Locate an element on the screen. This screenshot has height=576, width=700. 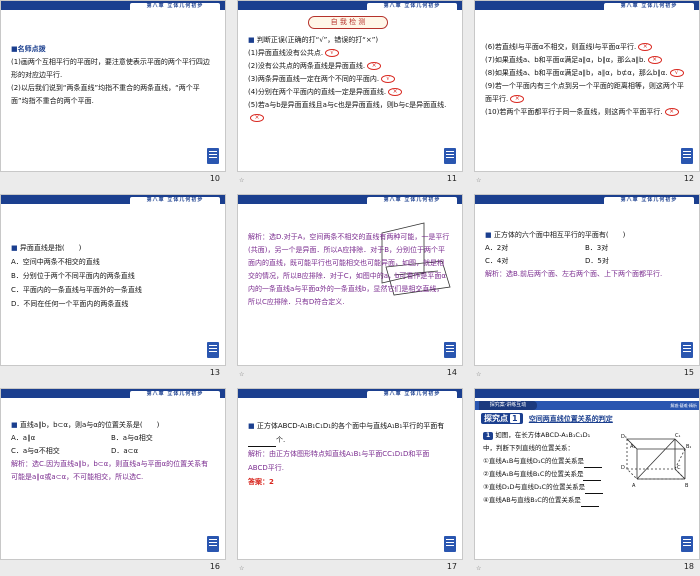
slide-number: 10 is located at coordinates (214, 178).